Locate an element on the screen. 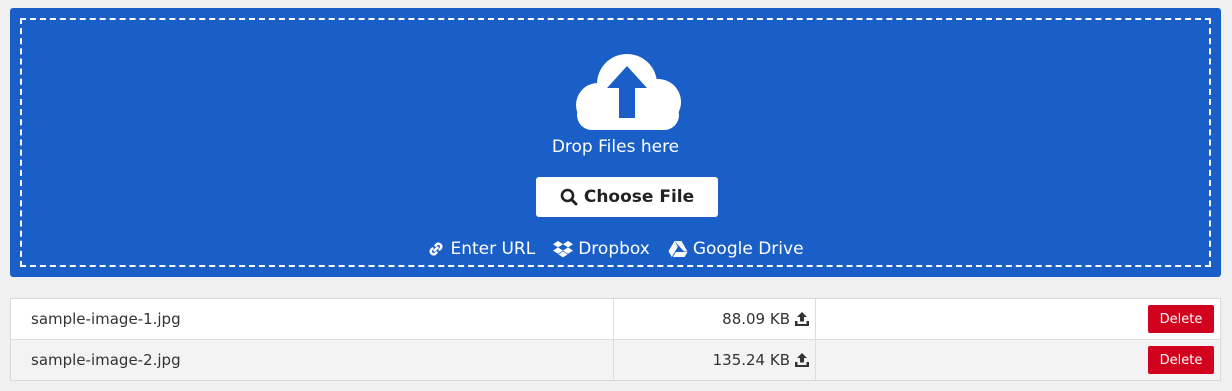  enter-url-label: Enter URL is located at coordinates (493, 249).